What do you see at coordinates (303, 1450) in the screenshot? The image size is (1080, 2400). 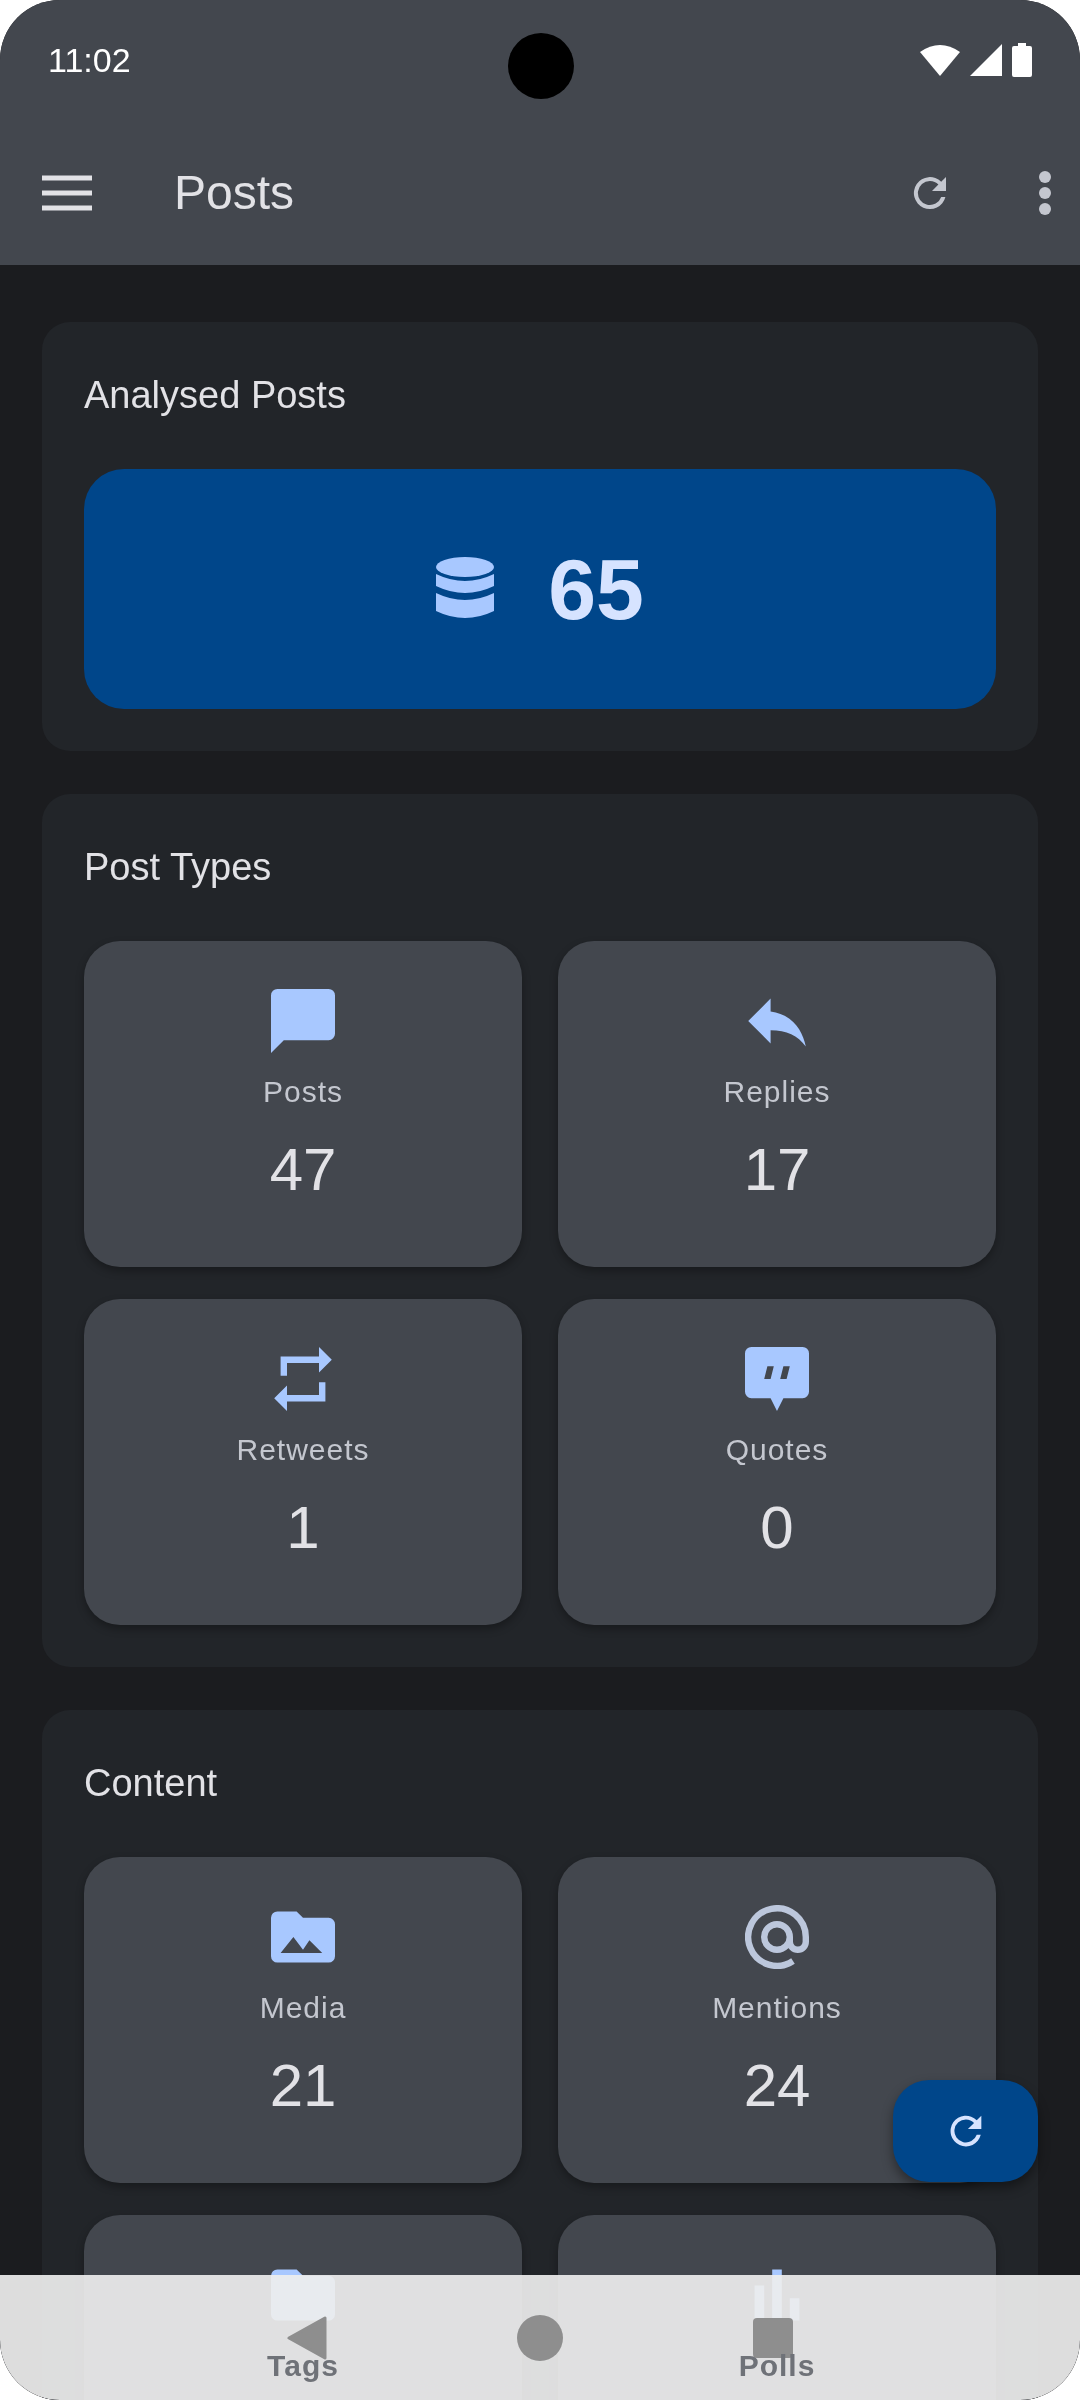 I see `stat-label: Retweets` at bounding box center [303, 1450].